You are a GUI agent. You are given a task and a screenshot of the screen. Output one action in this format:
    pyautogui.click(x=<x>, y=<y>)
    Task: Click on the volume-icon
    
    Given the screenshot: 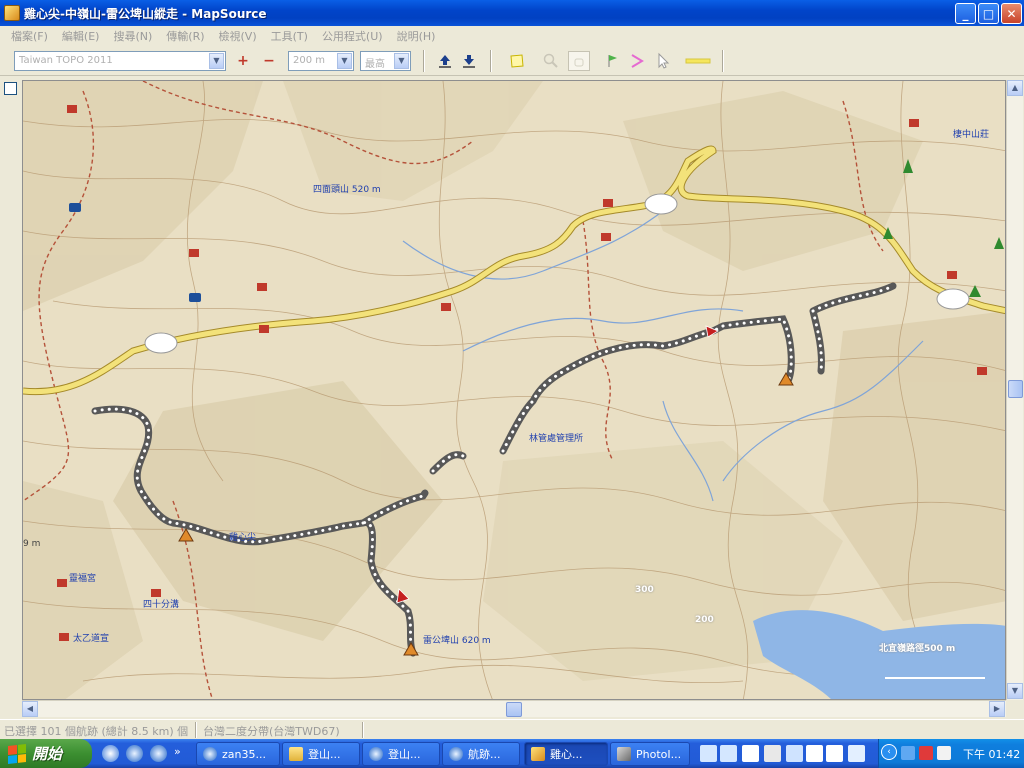 What is the action you would take?
    pyautogui.click(x=944, y=753)
    